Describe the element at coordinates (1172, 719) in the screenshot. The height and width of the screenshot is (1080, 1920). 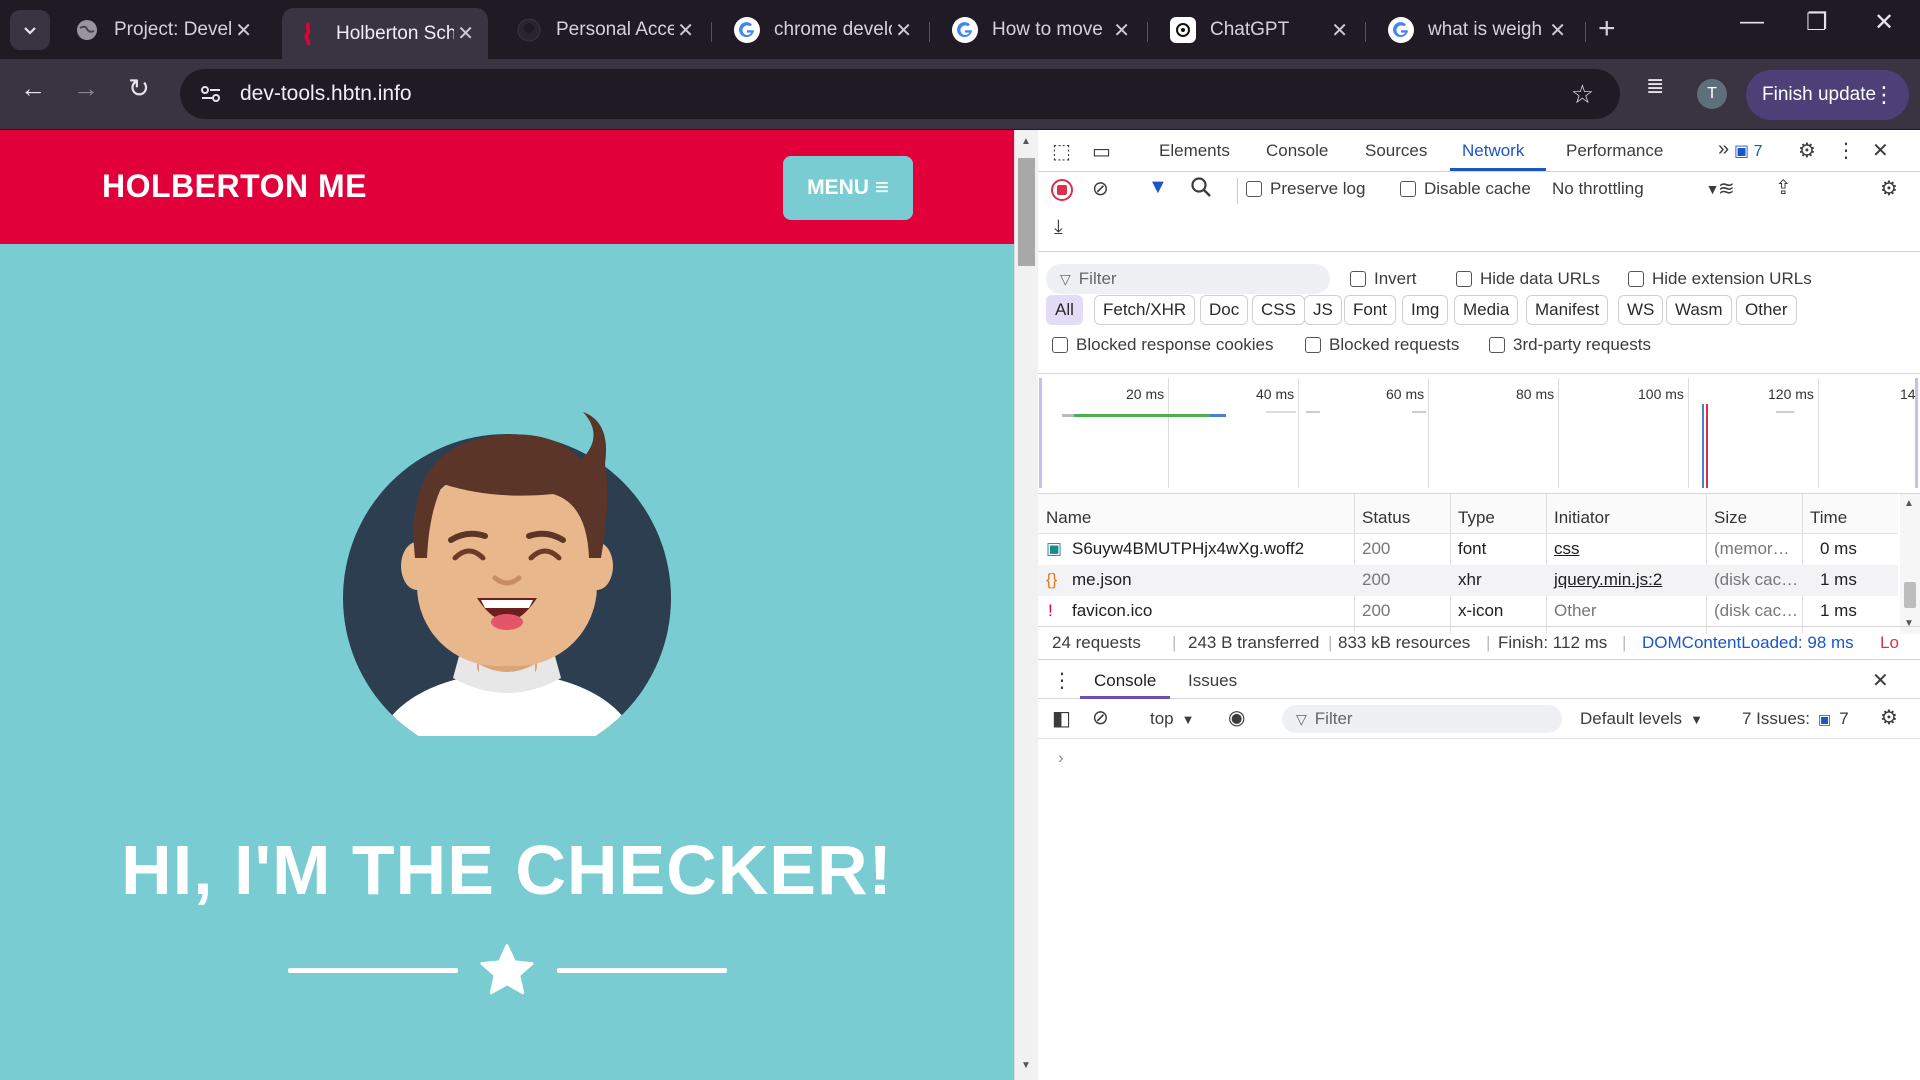
I see `context-selector: top ▼` at that location.